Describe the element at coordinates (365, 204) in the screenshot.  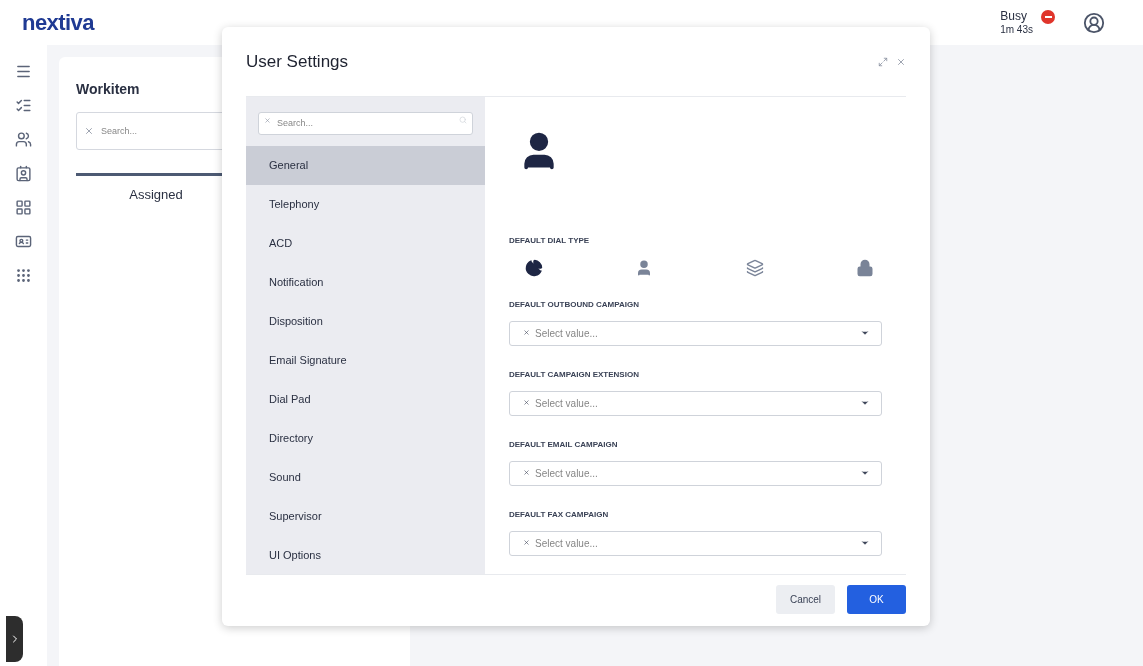
I see `settings-nav-item: Telephony` at that location.